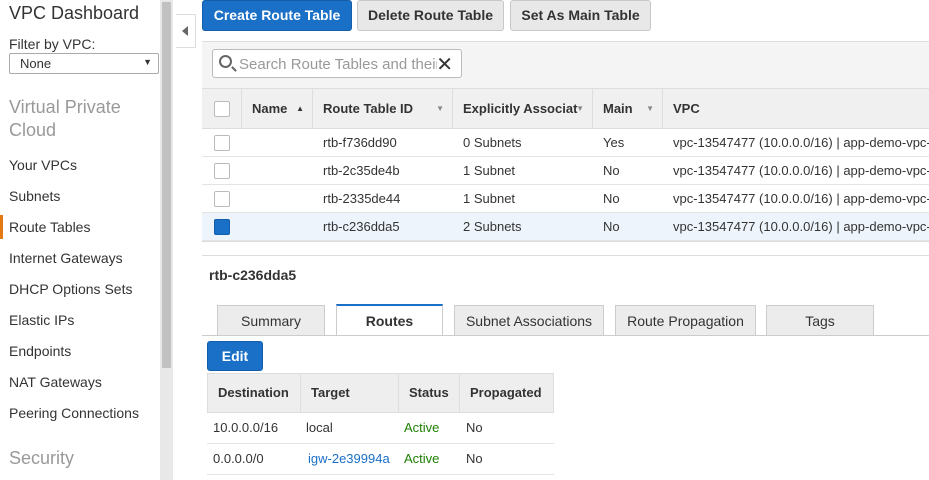 This screenshot has width=929, height=480. Describe the element at coordinates (80, 227) in the screenshot. I see `sidebar-item-route-tables: Route Tables` at that location.